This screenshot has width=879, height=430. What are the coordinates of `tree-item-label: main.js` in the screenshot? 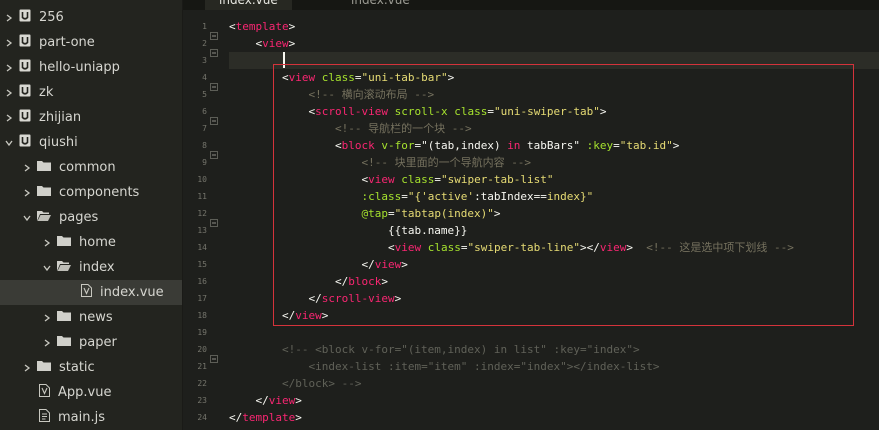 It's located at (81, 417).